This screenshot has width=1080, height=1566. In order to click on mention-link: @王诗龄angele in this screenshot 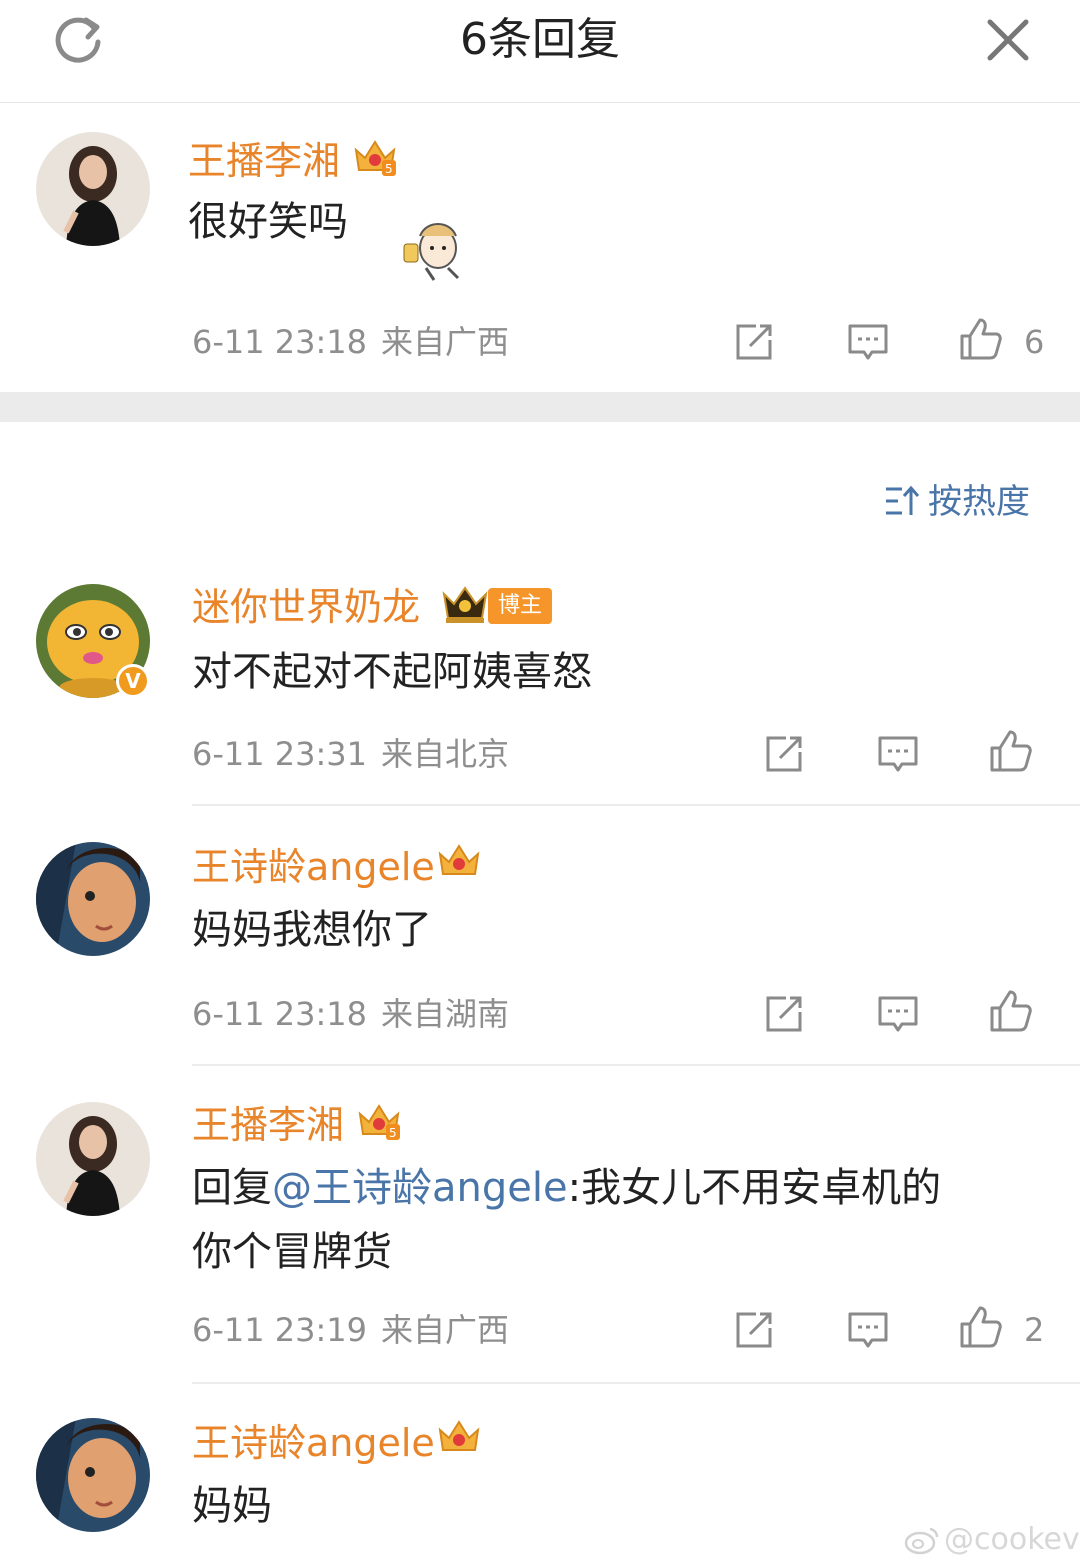, I will do `click(420, 1188)`.